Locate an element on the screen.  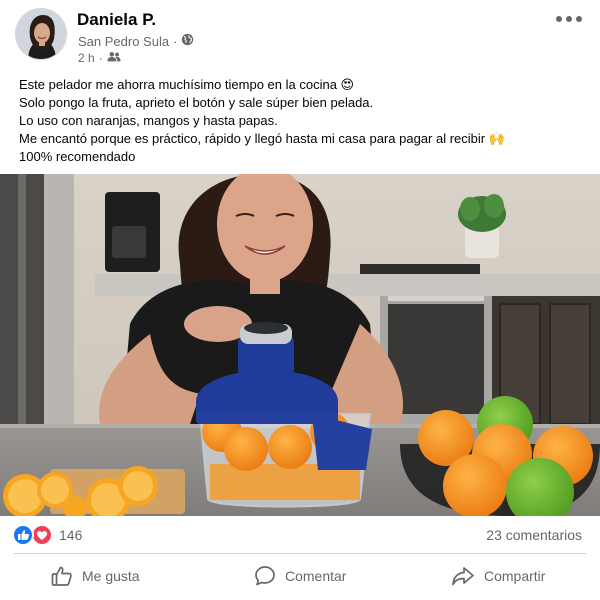
thumbs-up-icon is located at coordinates (62, 576).